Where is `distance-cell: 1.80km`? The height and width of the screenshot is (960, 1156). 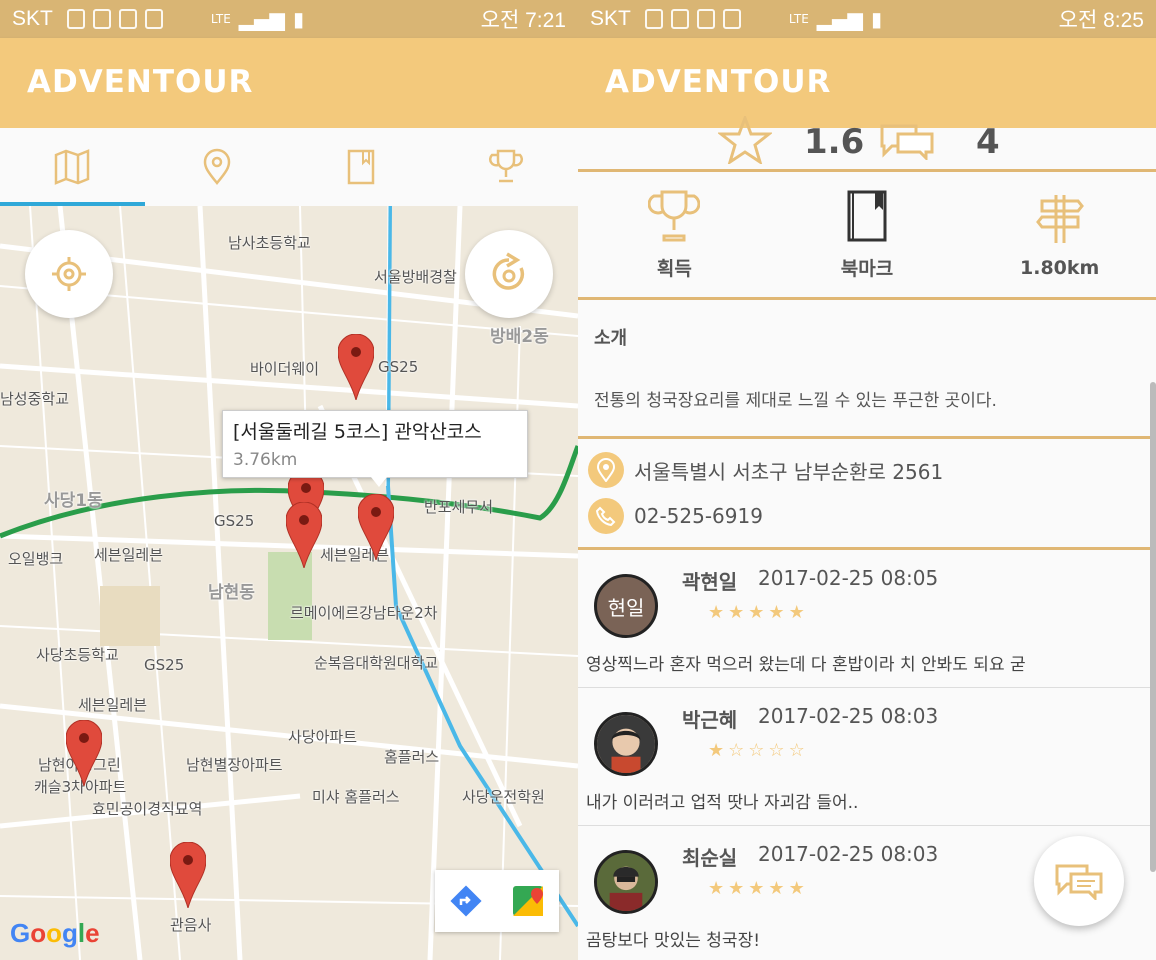
distance-cell: 1.80km is located at coordinates (1059, 234).